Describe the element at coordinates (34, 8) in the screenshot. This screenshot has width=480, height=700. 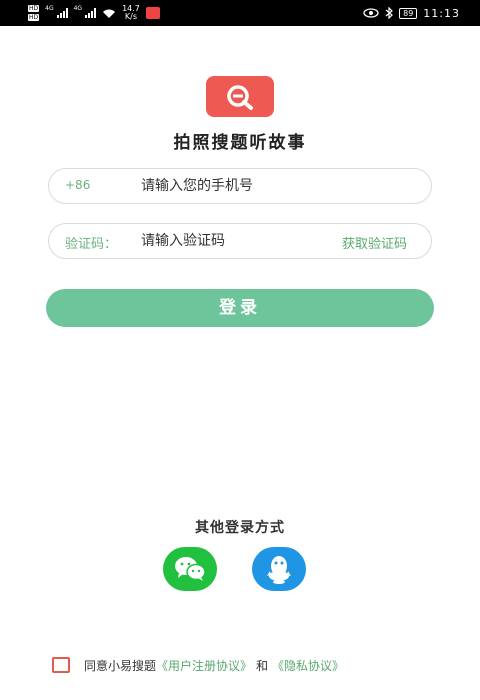
I see `hd-label-top: HD` at that location.